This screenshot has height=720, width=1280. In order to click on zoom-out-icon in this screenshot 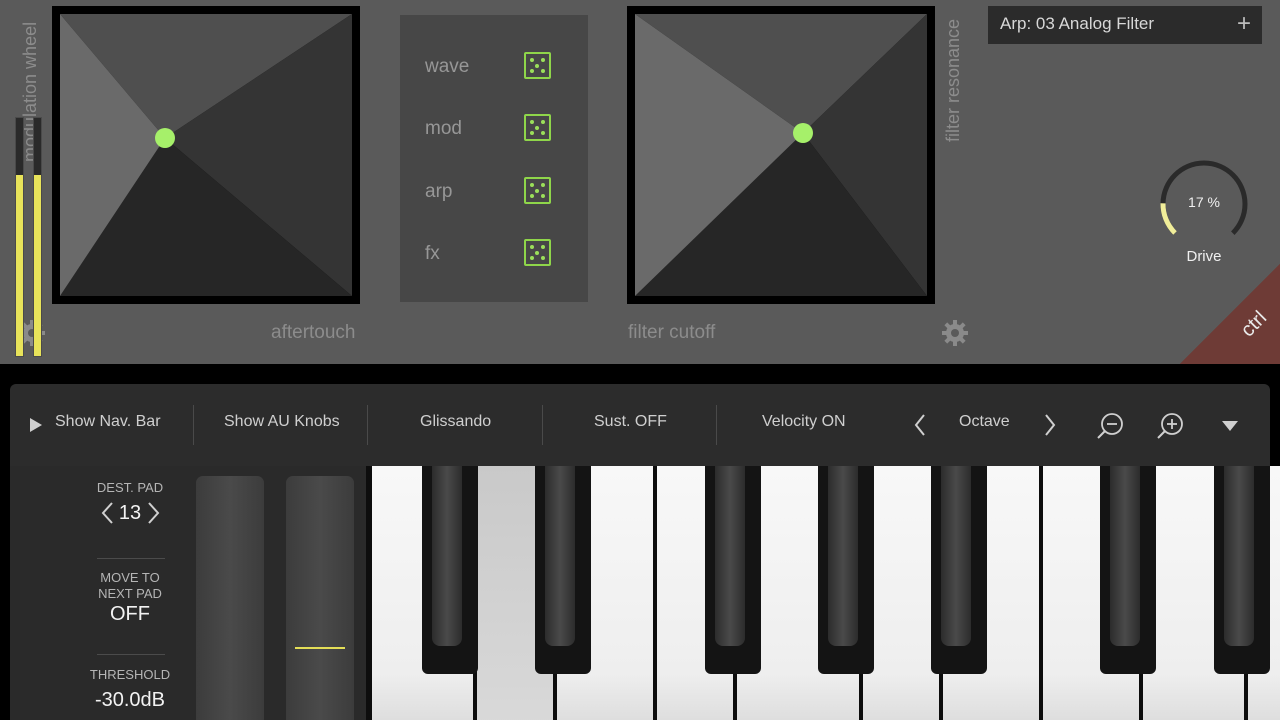, I will do `click(1110, 426)`.